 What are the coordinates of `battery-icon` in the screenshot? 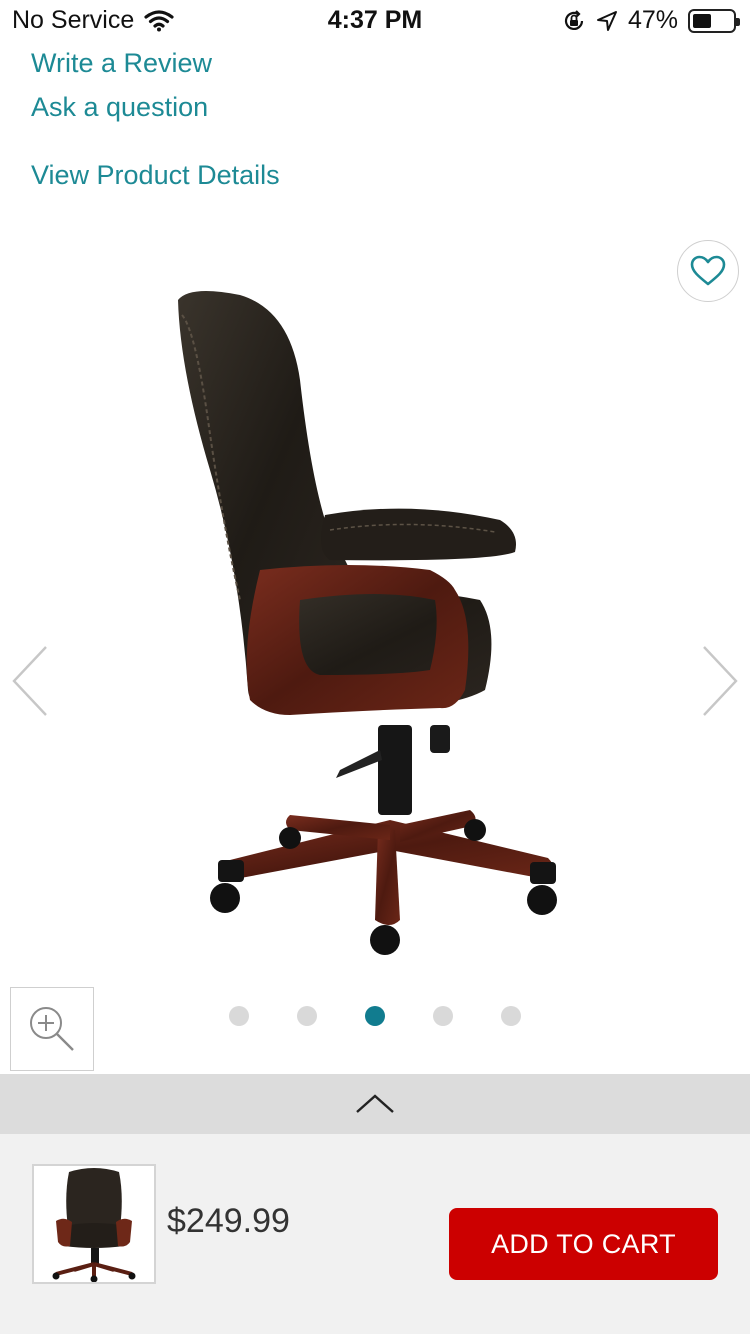 It's located at (714, 20).